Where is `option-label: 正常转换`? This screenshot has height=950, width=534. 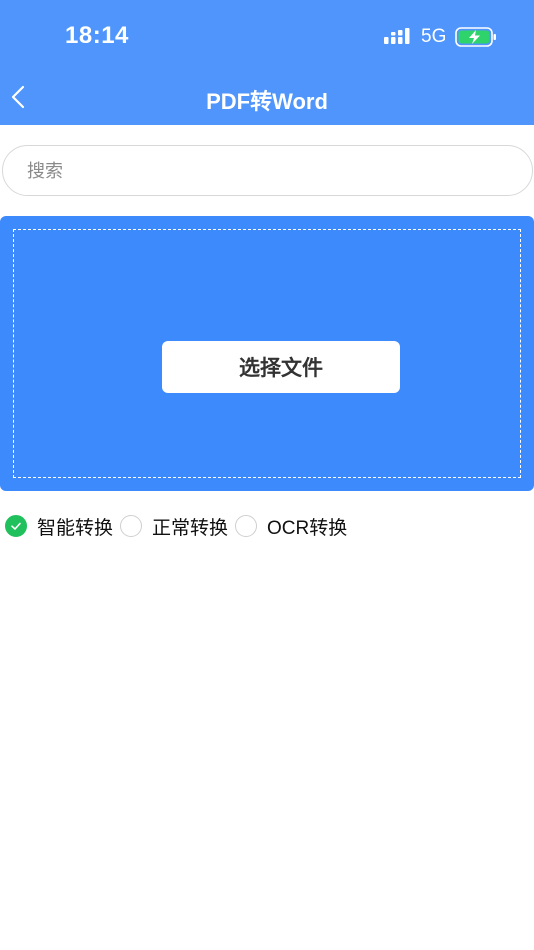
option-label: 正常转换 is located at coordinates (190, 528).